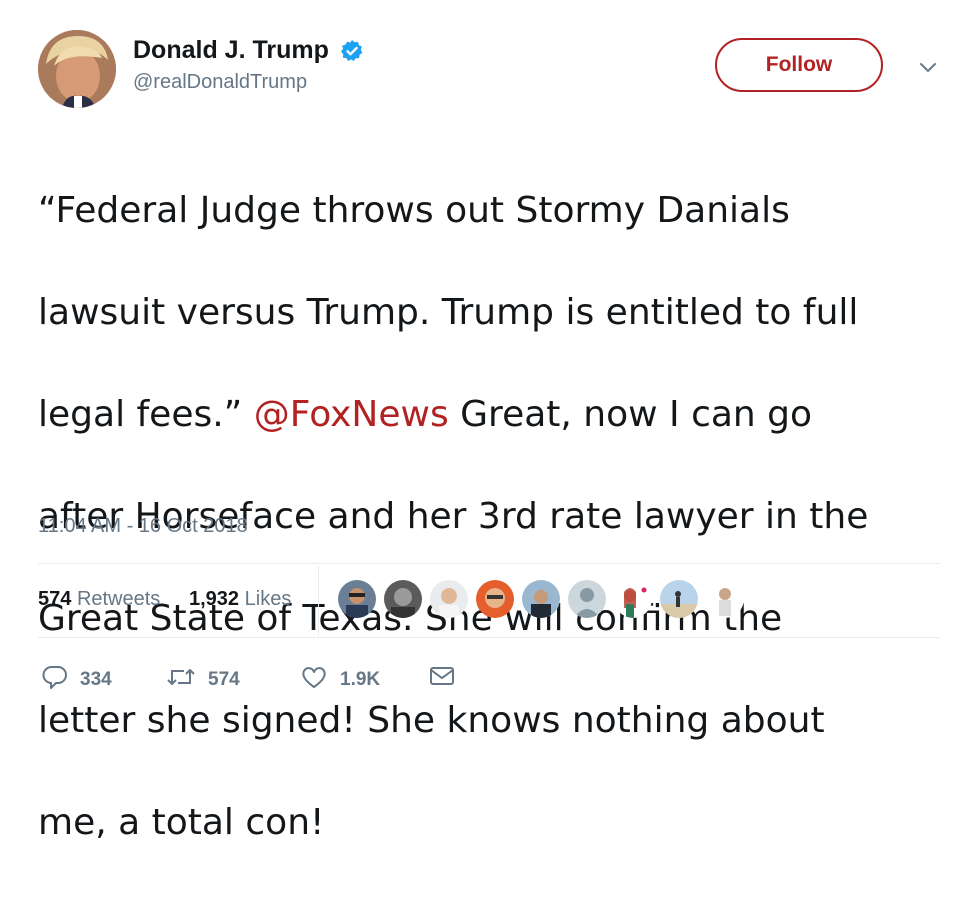 The height and width of the screenshot is (899, 980). What do you see at coordinates (414, 210) in the screenshot?
I see `tweet-text-segment: “Federal Judge throws out Stormy Danials` at bounding box center [414, 210].